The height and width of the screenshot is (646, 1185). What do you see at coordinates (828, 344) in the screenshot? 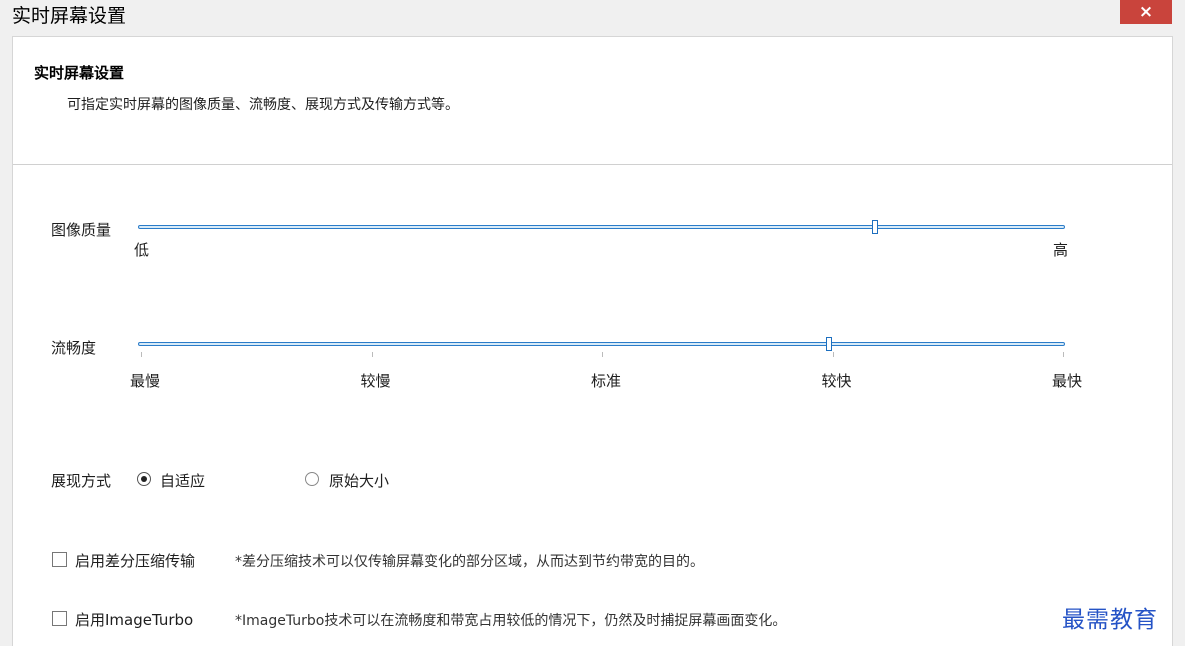
I see `fluency-slider-thumb` at bounding box center [828, 344].